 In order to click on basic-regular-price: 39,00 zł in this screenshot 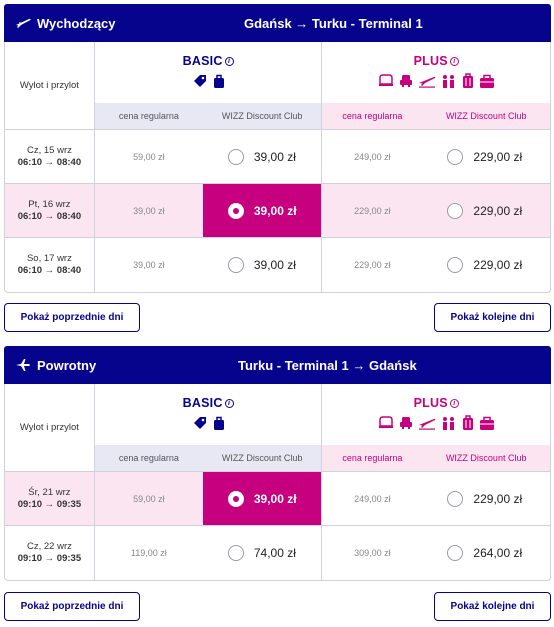, I will do `click(149, 265)`.